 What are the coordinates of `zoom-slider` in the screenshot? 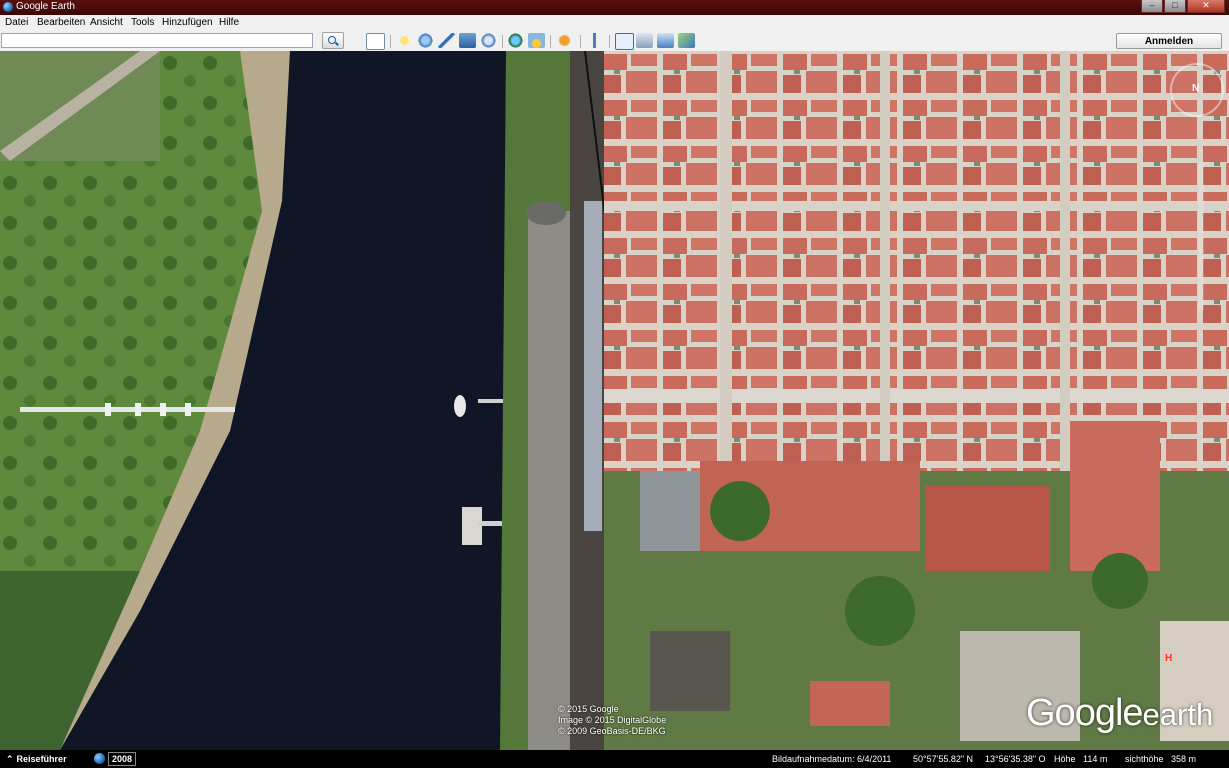 It's located at (1201, 236).